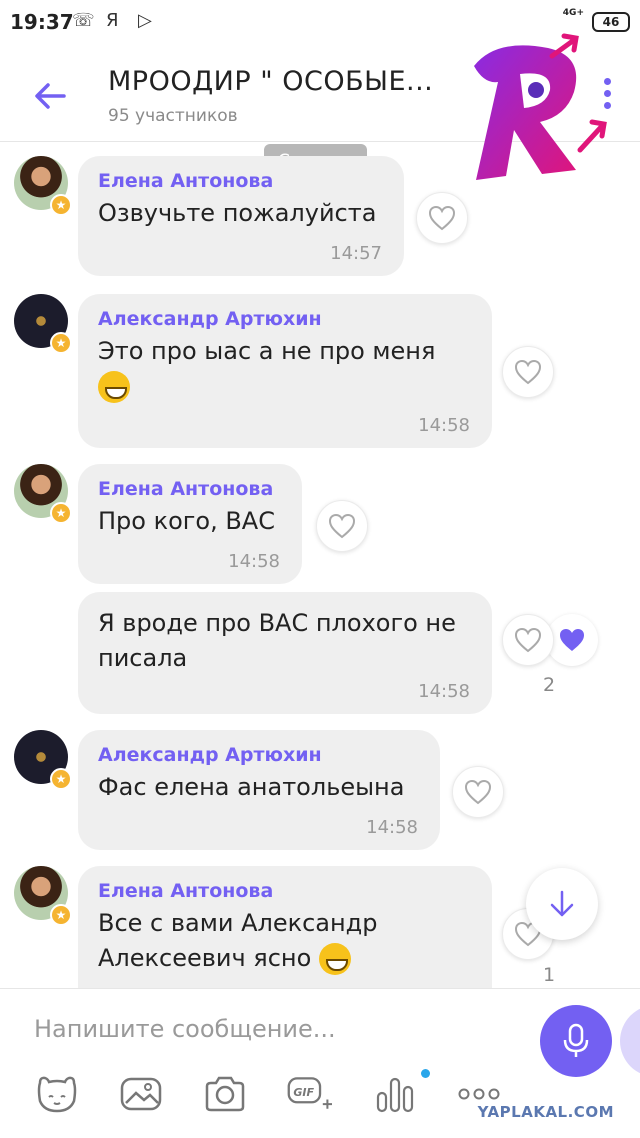  I want to click on gallery-icon, so click(141, 1094).